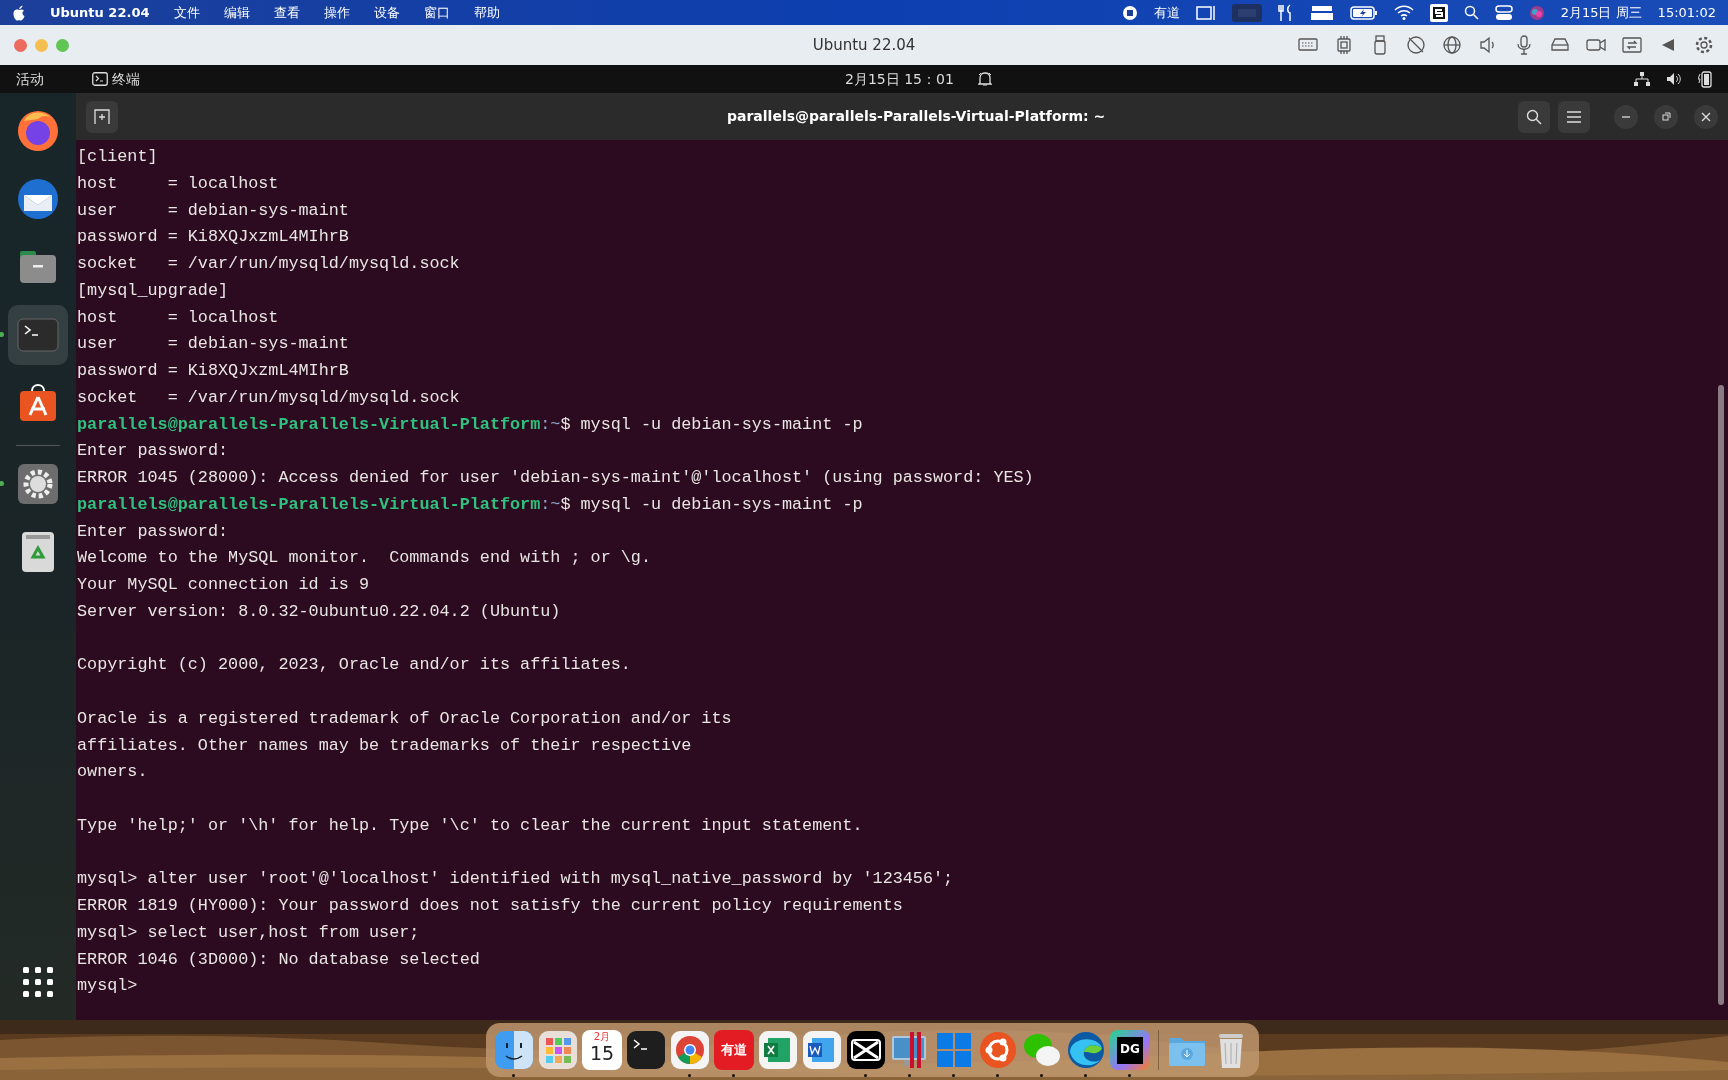 The image size is (1728, 1080). I want to click on spreadsheet-icon, so click(778, 1050).